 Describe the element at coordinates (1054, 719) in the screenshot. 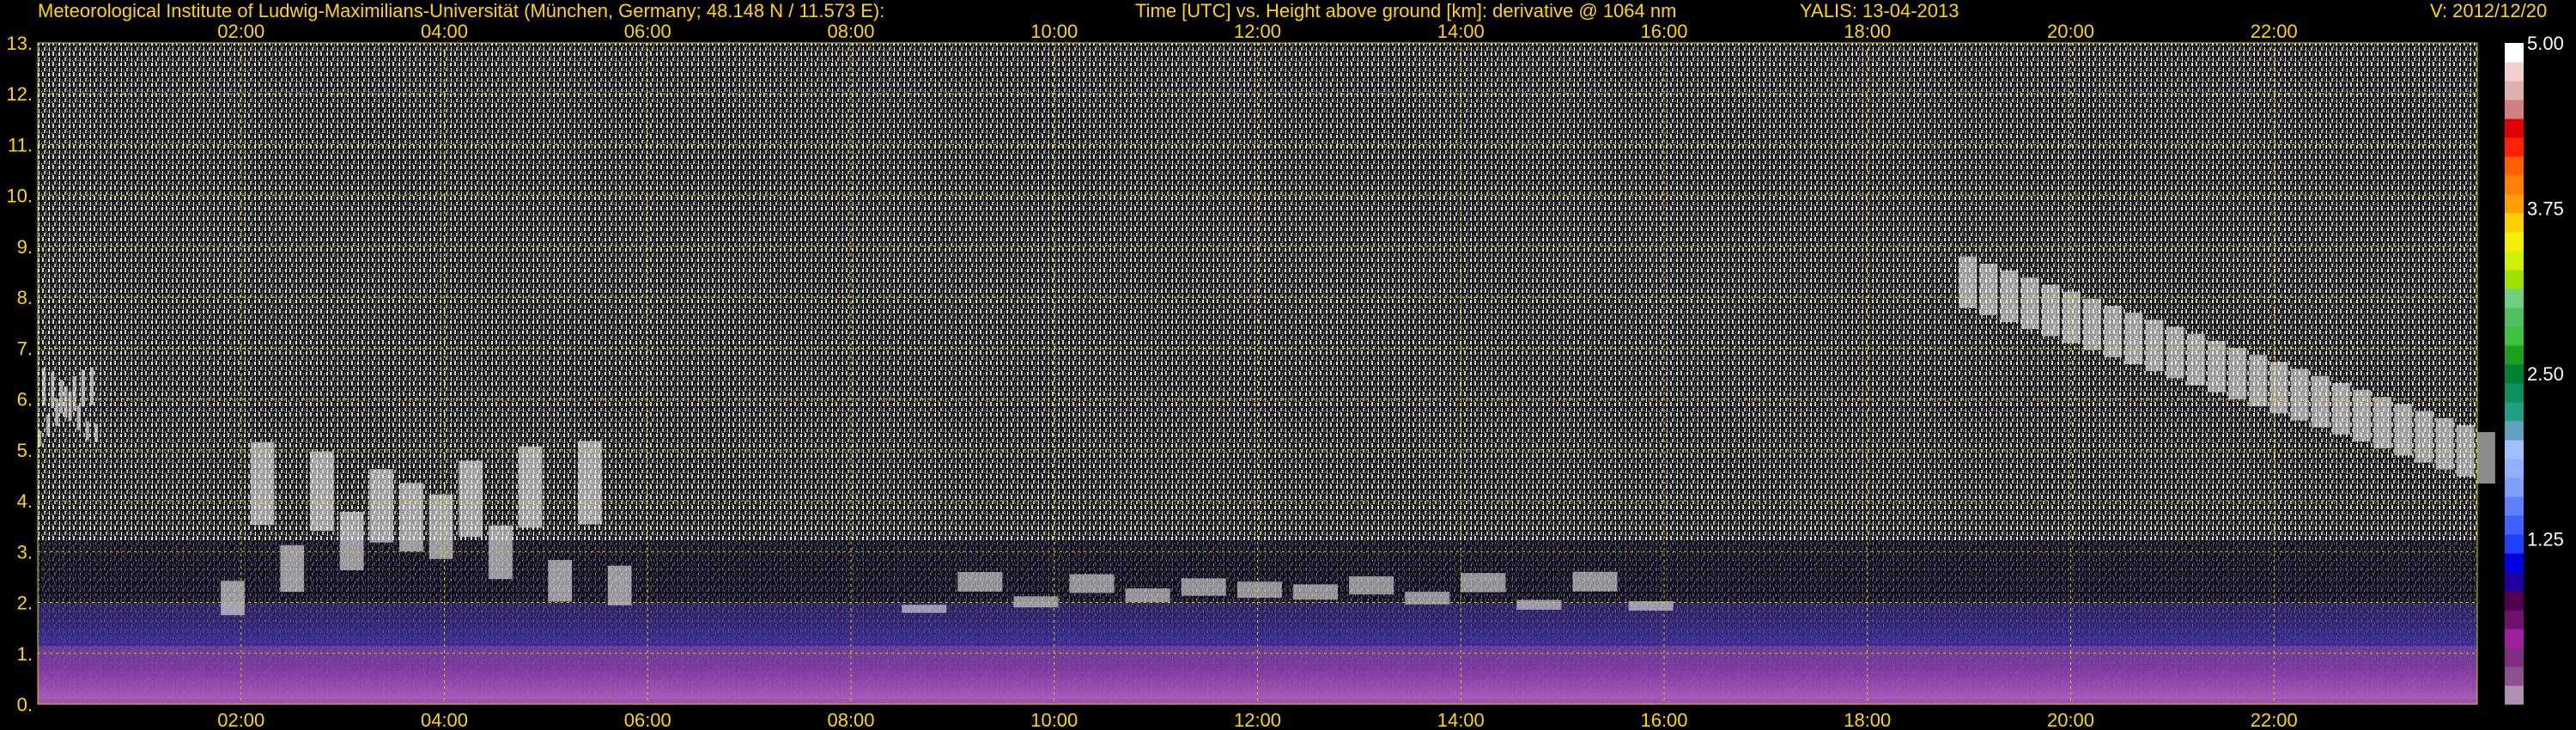

I see `x-tick-label-bottom: 10:00` at that location.